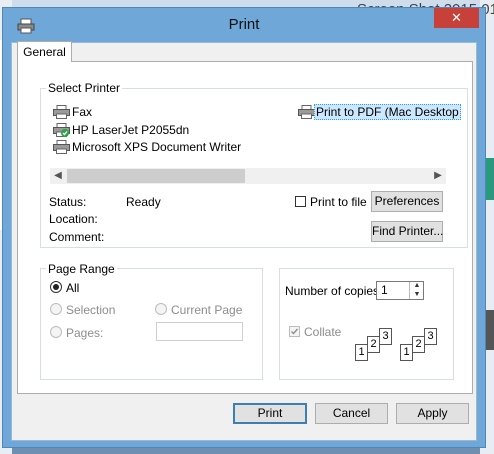 Image resolution: width=494 pixels, height=454 pixels. What do you see at coordinates (206, 310) in the screenshot?
I see `current-page-radio-label: Current Page` at bounding box center [206, 310].